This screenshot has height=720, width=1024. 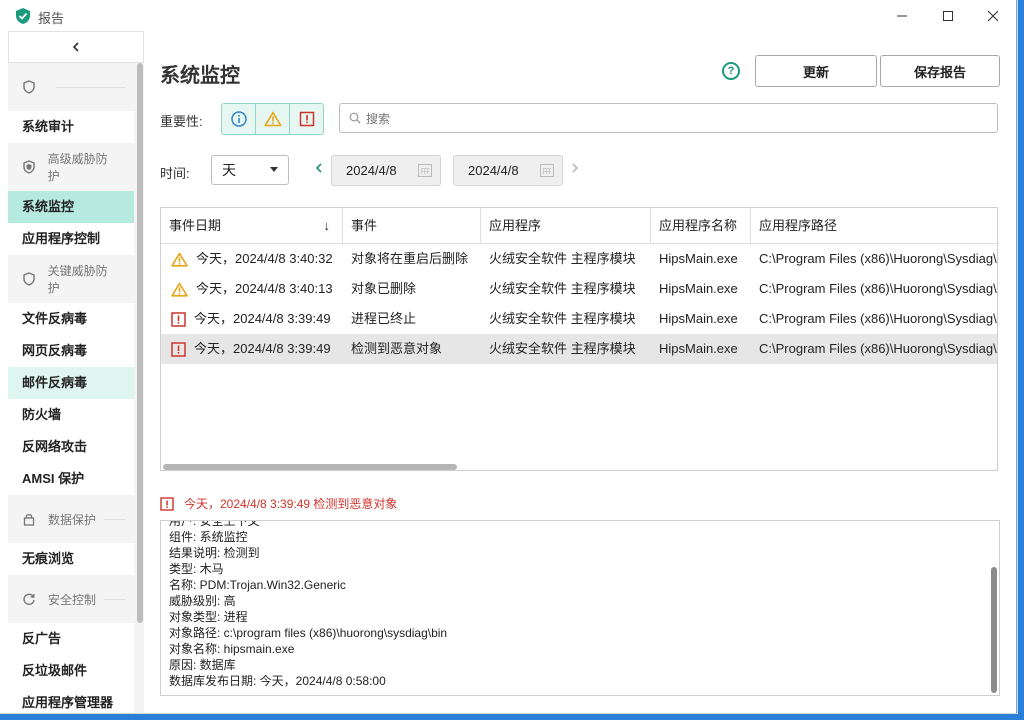 I want to click on sidebar-item: 防火墙, so click(x=71, y=415).